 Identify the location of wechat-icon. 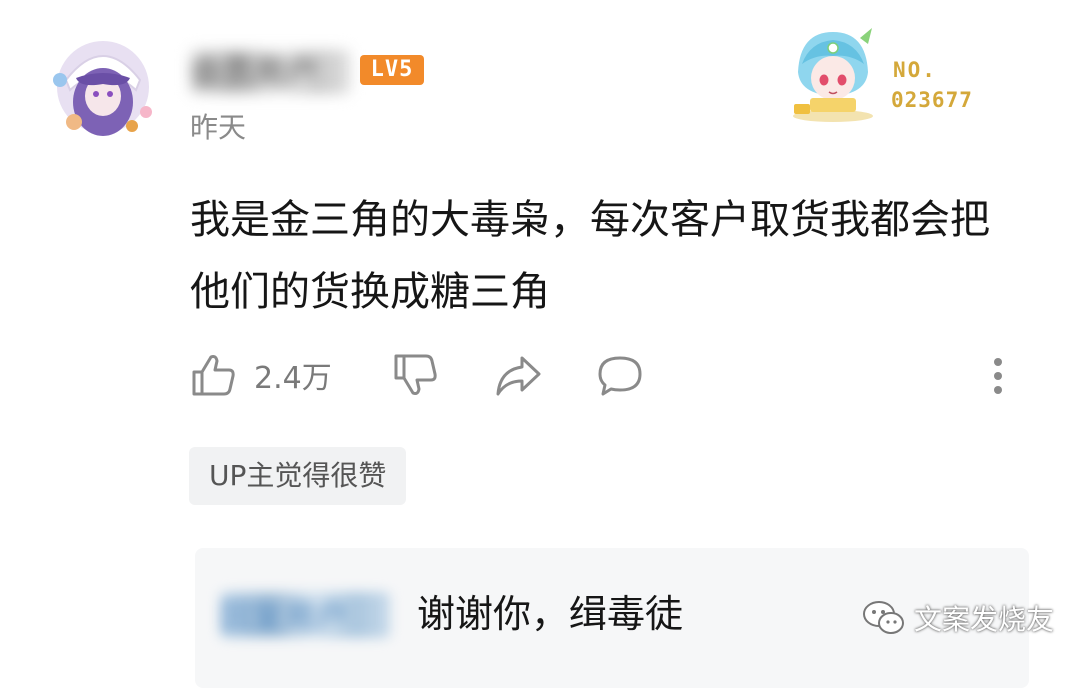
(884, 618).